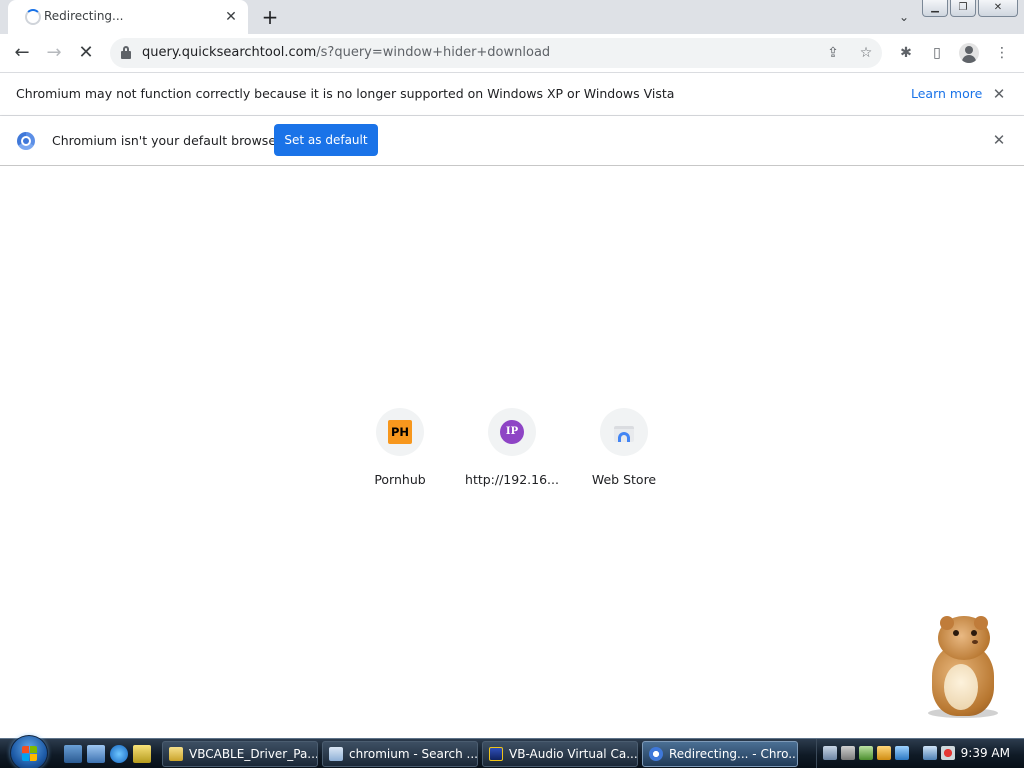  What do you see at coordinates (920, 753) in the screenshot?
I see `system-tray: 9:39 AM` at bounding box center [920, 753].